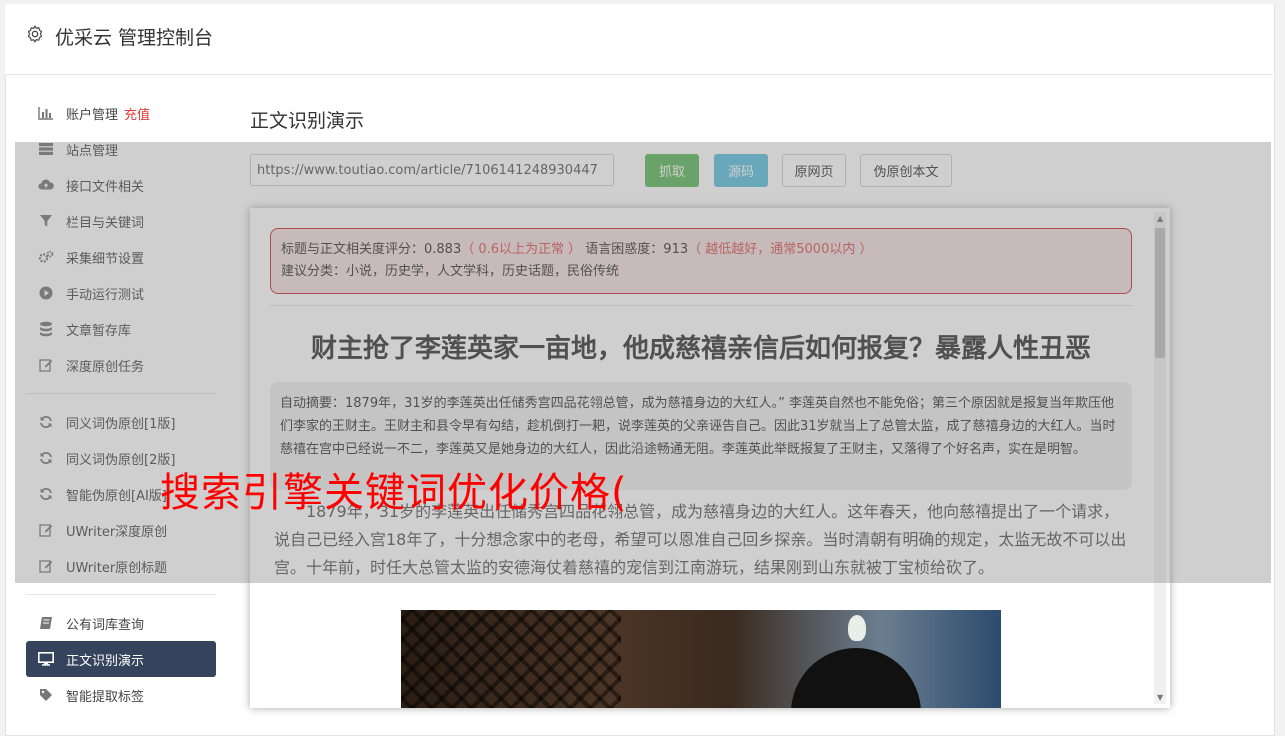 This screenshot has width=1285, height=736. I want to click on top-header: 优采云 管理控制台, so click(639, 39).